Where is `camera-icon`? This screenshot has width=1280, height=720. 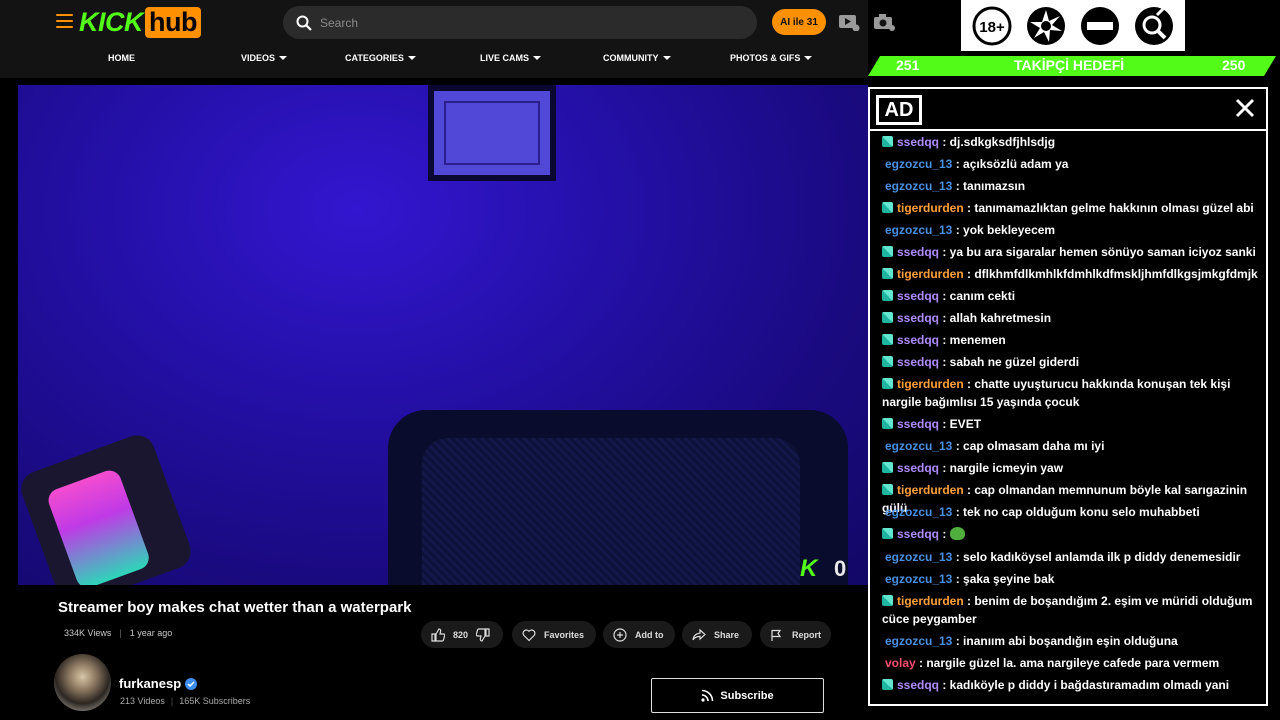 camera-icon is located at coordinates (884, 22).